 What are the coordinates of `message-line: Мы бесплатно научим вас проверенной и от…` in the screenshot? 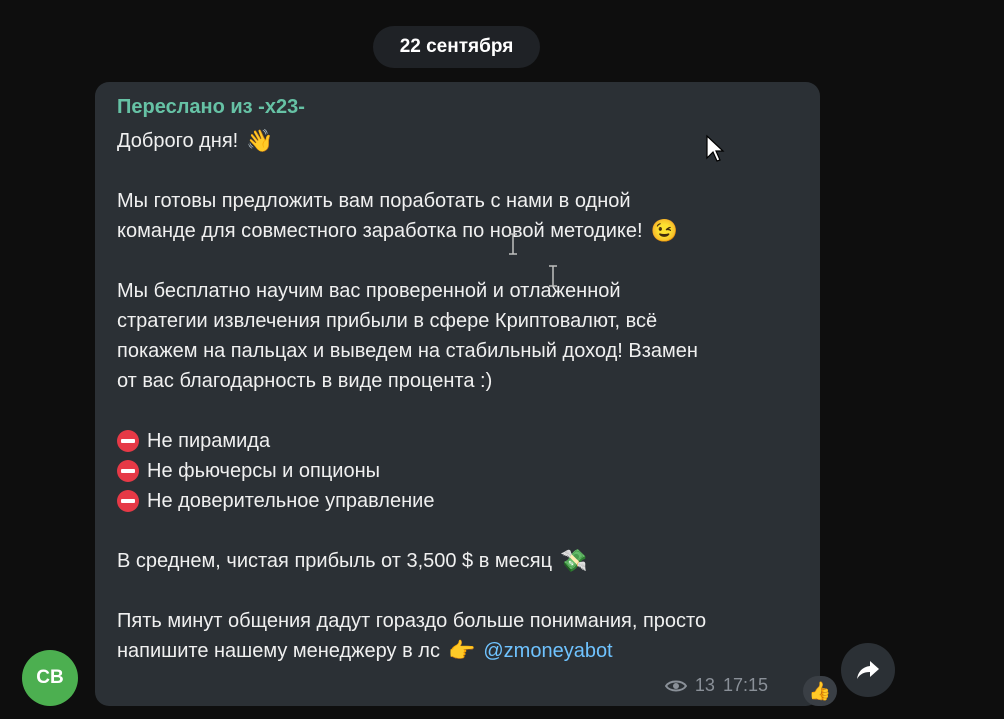 It's located at (369, 291).